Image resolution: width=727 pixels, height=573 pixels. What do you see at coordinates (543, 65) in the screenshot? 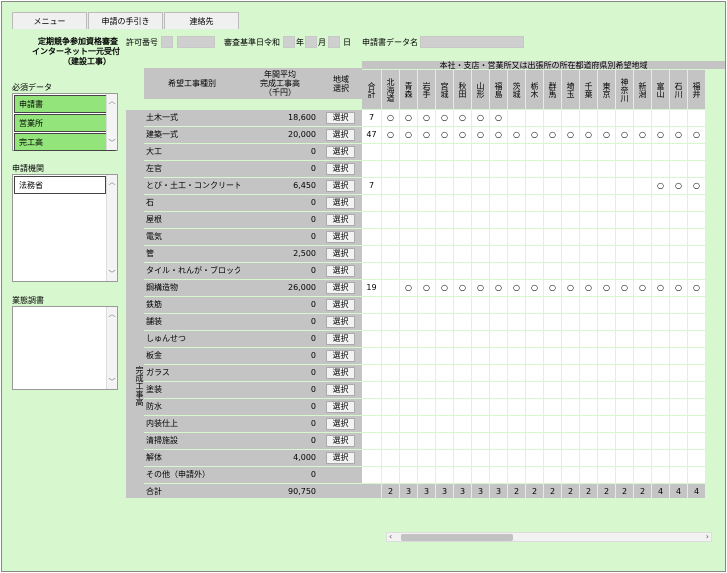
I see `region-header: 本社・支店・営業所又は出張所の所在都道府県別希望地域` at bounding box center [543, 65].